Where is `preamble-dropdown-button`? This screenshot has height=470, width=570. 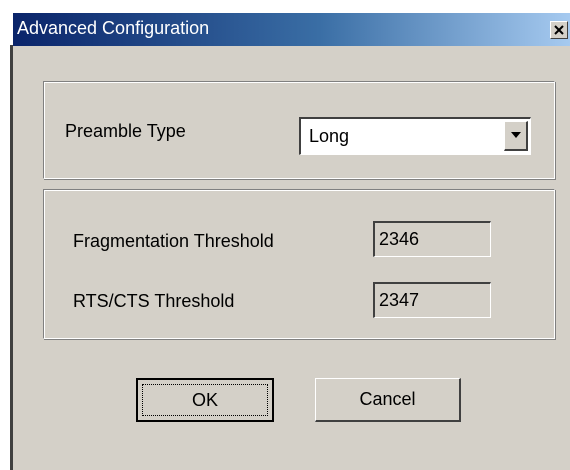 preamble-dropdown-button is located at coordinates (516, 136).